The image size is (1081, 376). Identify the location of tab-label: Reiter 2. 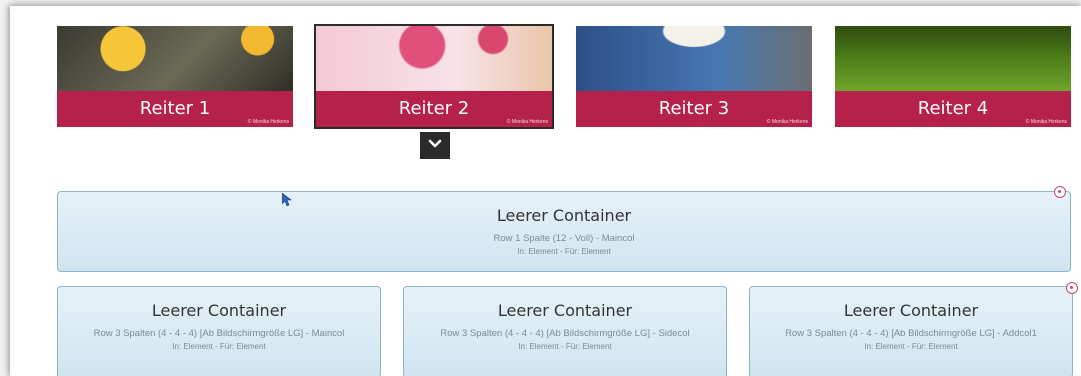
(434, 108).